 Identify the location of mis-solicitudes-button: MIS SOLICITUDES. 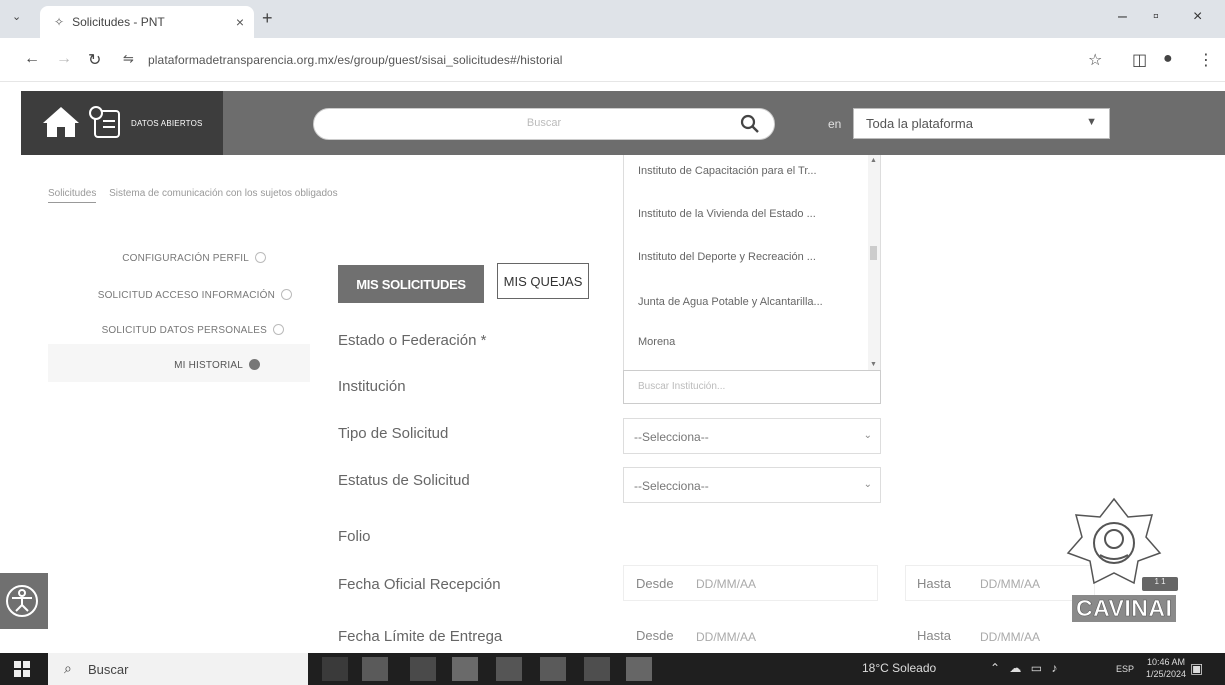
(411, 284).